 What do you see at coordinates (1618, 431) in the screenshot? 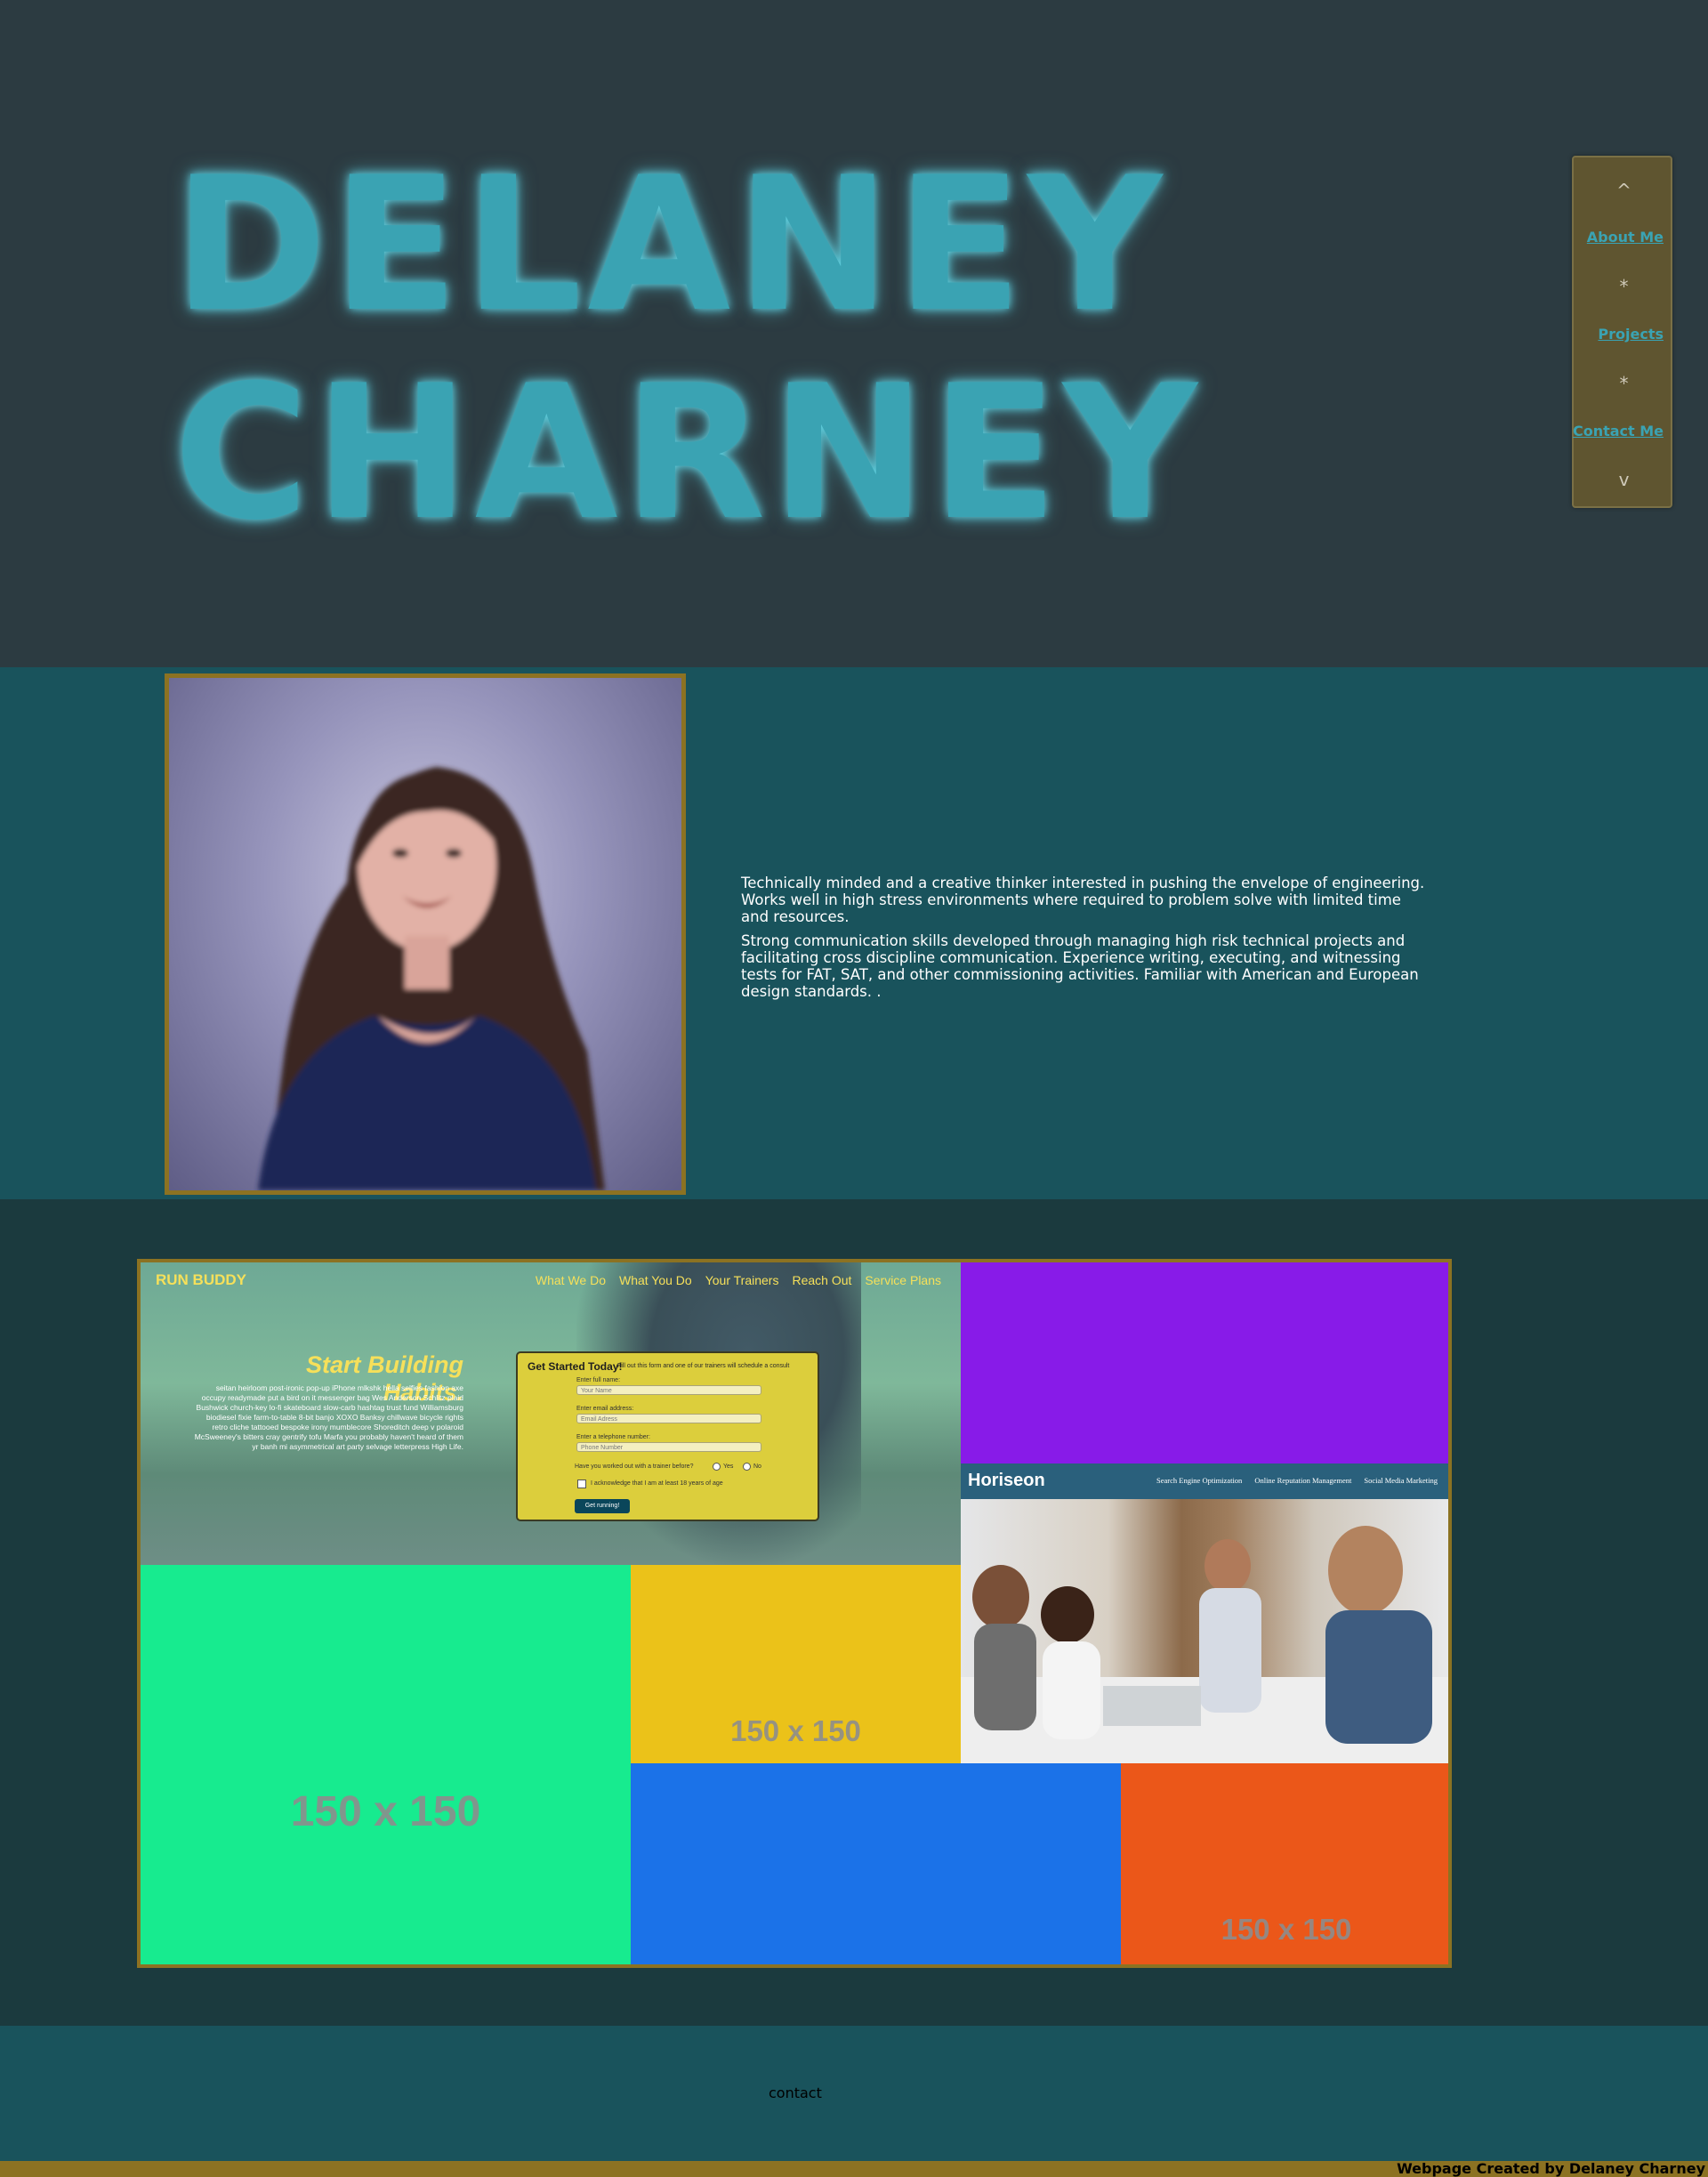
I see `nav-link-contact-me: Contact Me` at bounding box center [1618, 431].